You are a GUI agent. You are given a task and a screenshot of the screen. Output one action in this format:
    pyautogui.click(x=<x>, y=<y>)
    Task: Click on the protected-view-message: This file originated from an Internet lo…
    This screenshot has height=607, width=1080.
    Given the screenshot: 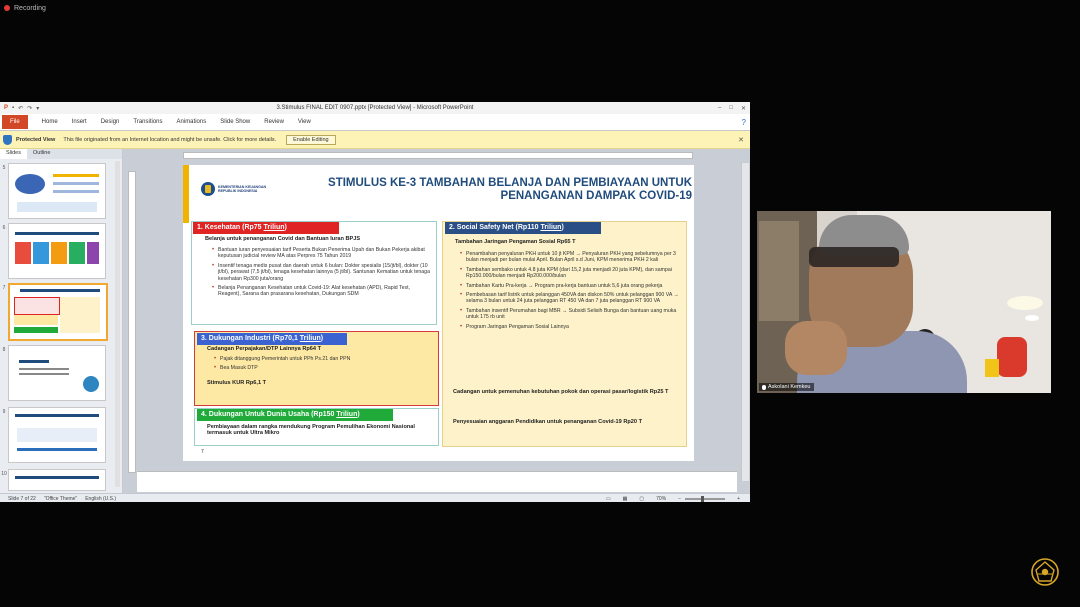 What is the action you would take?
    pyautogui.click(x=169, y=140)
    